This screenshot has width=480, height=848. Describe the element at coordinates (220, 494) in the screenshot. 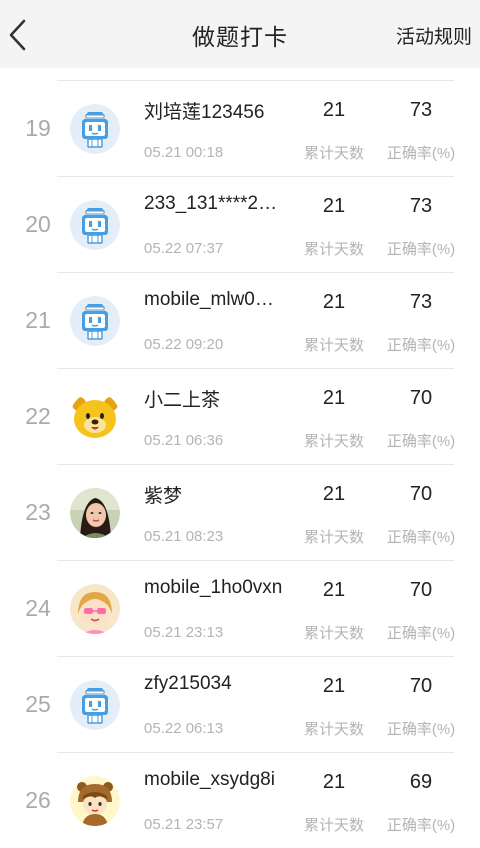

I see `user-name: 紫梦` at that location.